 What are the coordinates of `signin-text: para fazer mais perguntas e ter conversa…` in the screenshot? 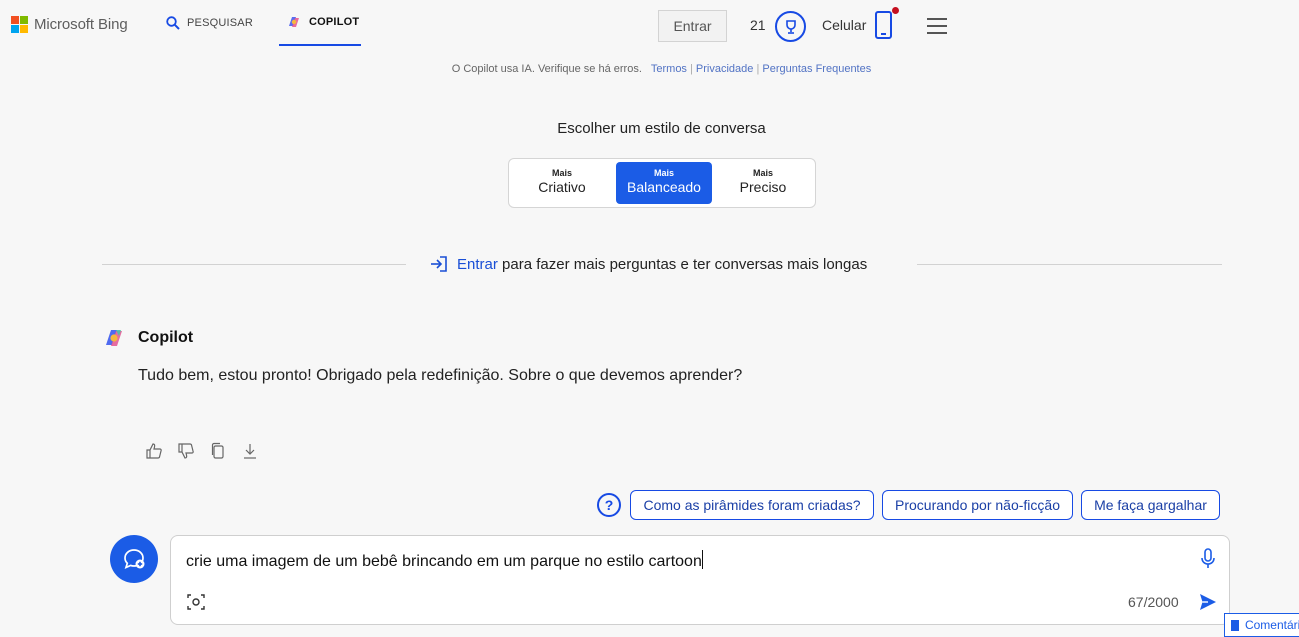 It's located at (685, 264).